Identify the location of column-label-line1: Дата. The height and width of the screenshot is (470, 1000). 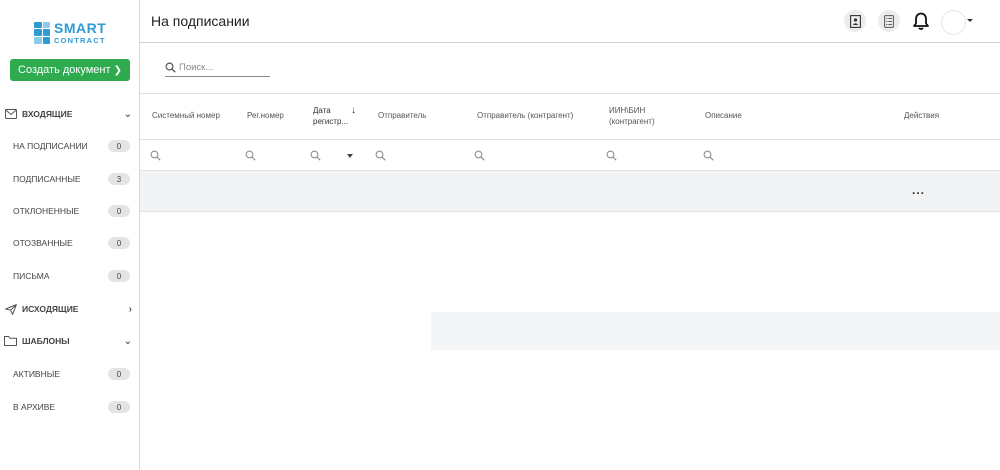
(322, 111).